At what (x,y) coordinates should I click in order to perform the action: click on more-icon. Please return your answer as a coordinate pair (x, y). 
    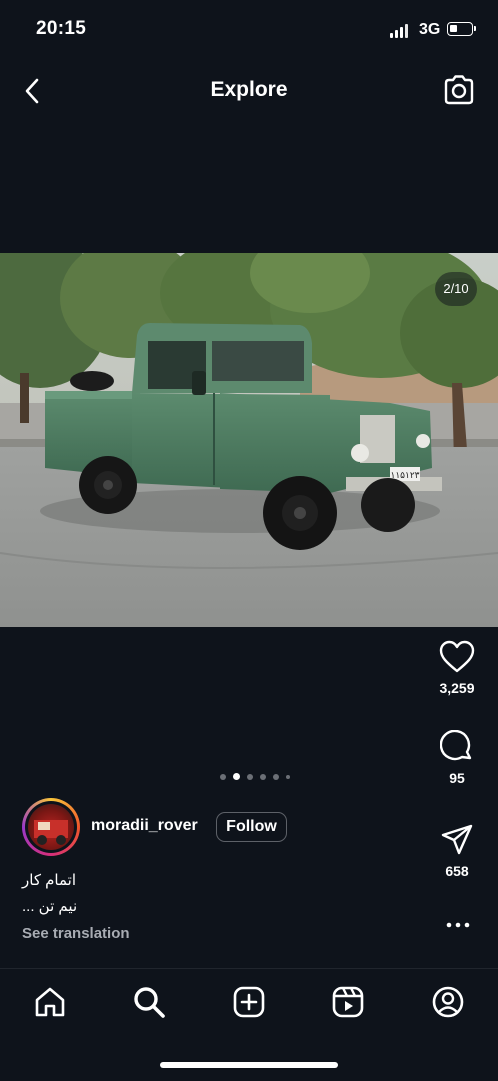
    Looking at the image, I should click on (458, 925).